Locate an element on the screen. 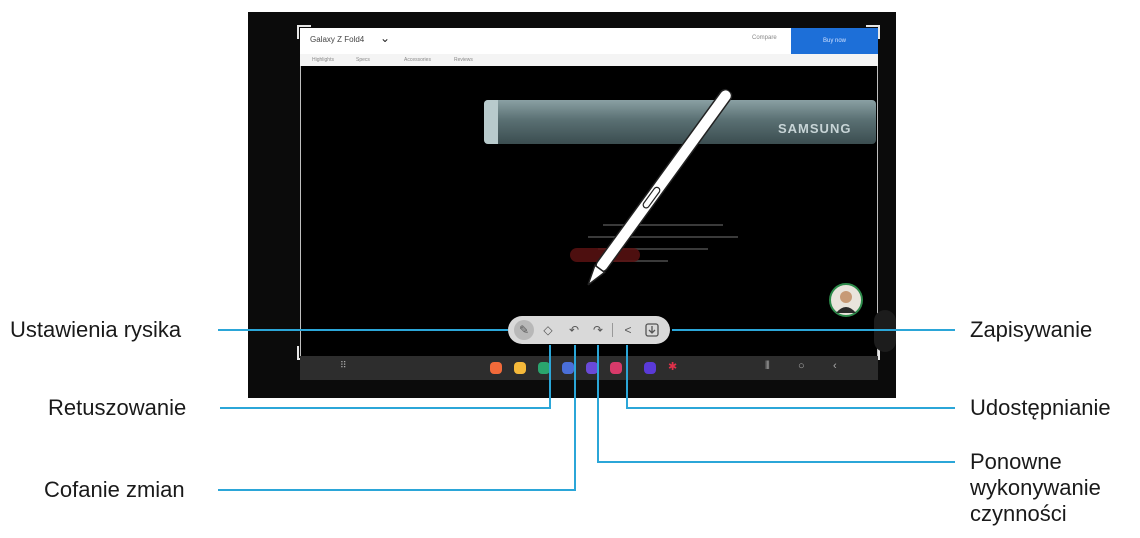  label-retouch: Retuszowanie is located at coordinates (117, 407).